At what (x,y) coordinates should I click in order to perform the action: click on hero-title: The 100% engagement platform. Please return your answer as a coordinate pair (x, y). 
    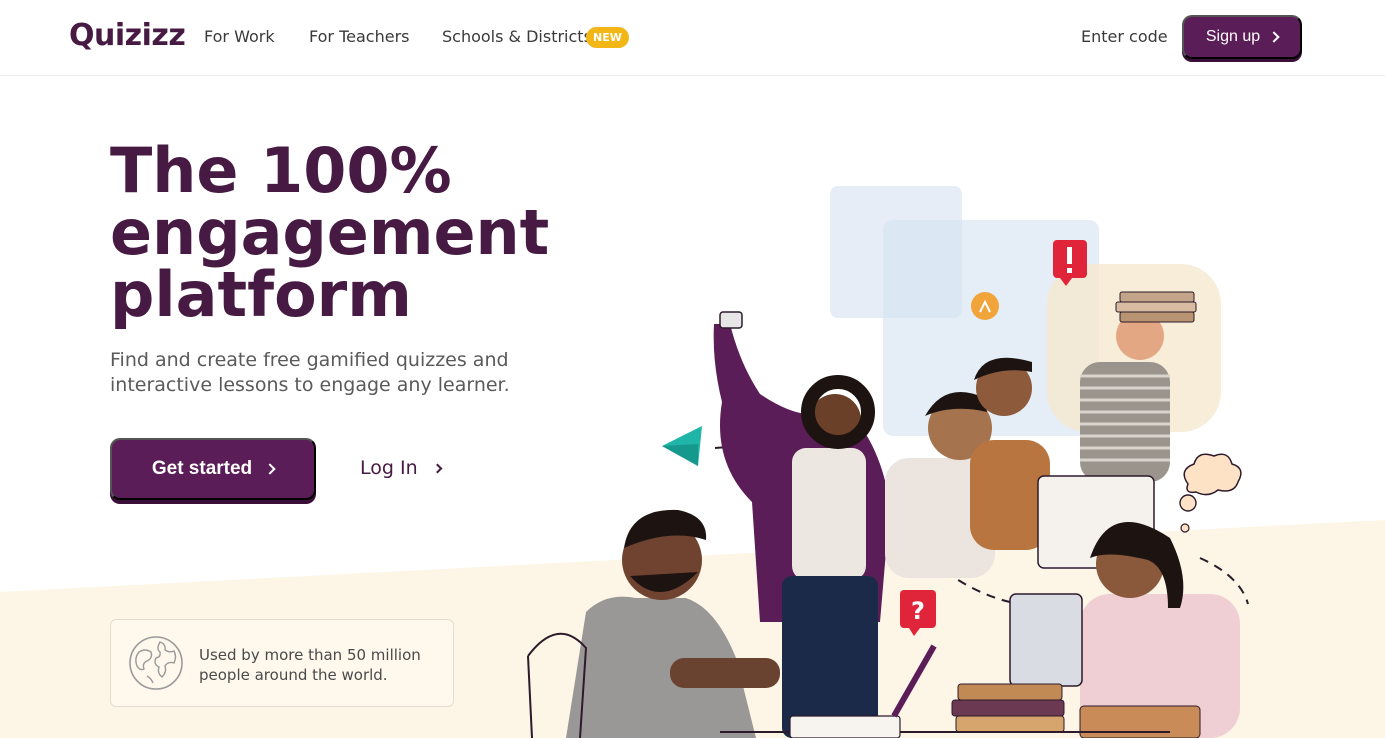
    Looking at the image, I should click on (370, 233).